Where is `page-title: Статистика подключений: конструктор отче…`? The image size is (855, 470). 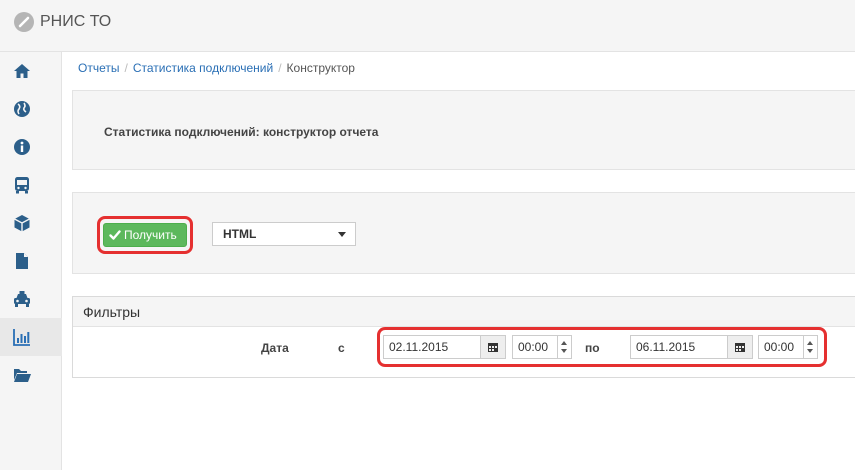 page-title: Статистика подключений: конструктор отче… is located at coordinates (241, 132).